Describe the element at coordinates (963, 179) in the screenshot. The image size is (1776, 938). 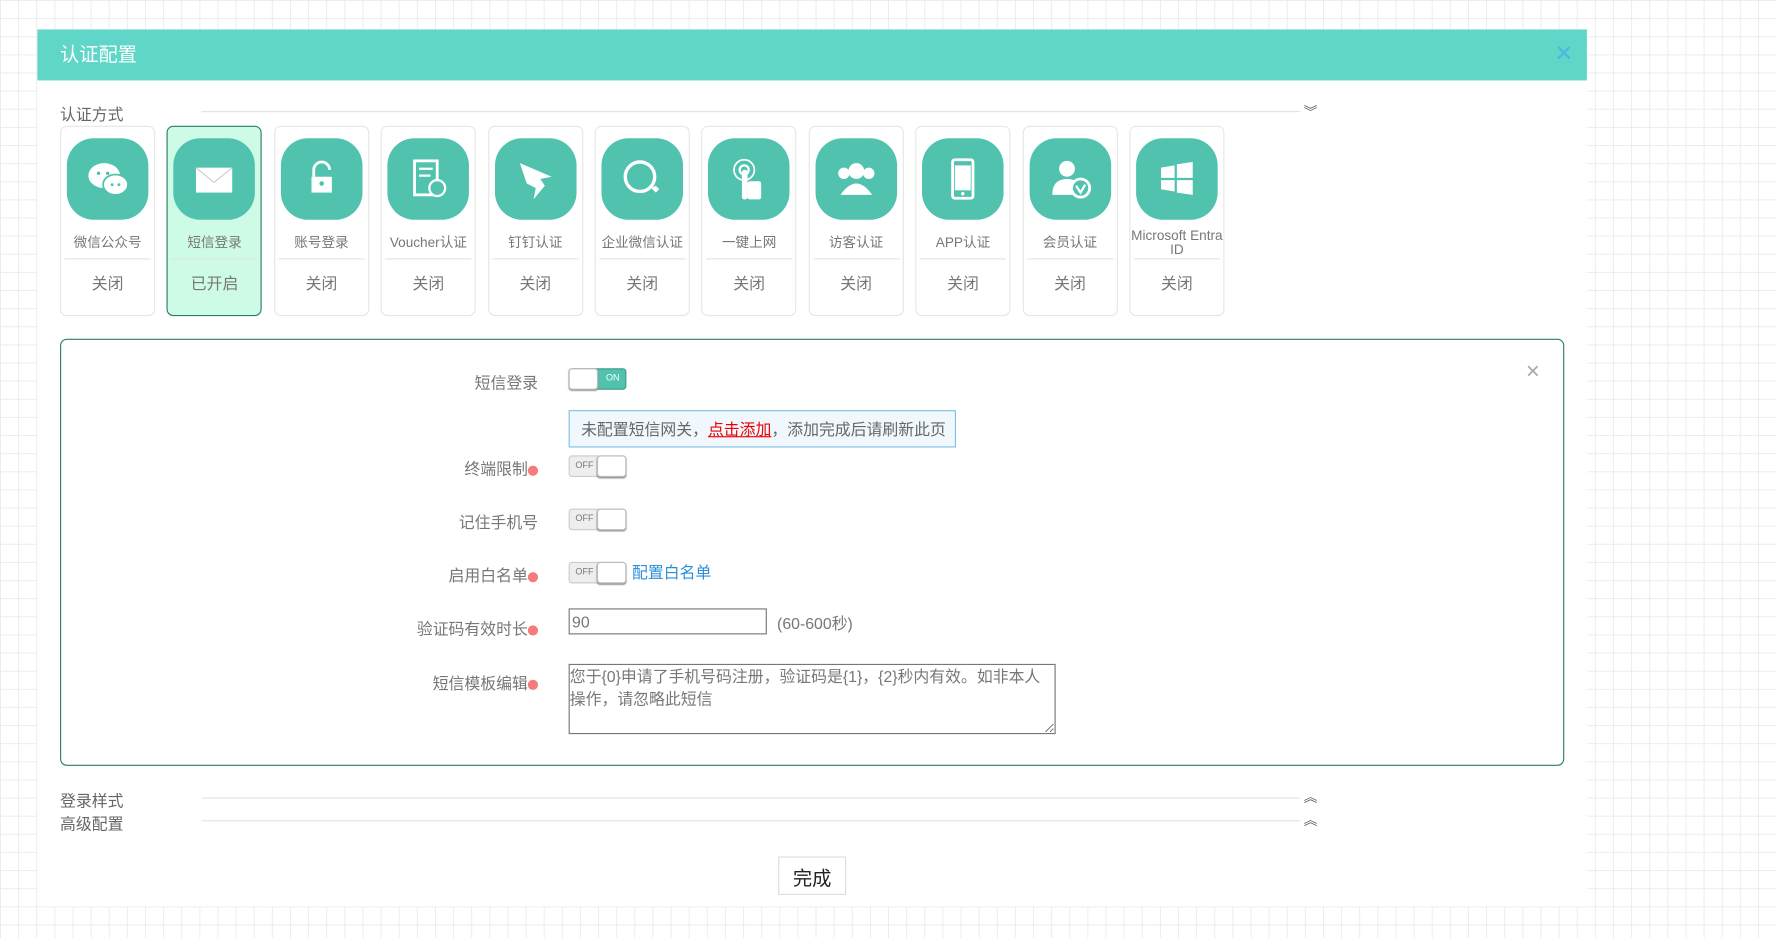
I see `phone-icon` at that location.